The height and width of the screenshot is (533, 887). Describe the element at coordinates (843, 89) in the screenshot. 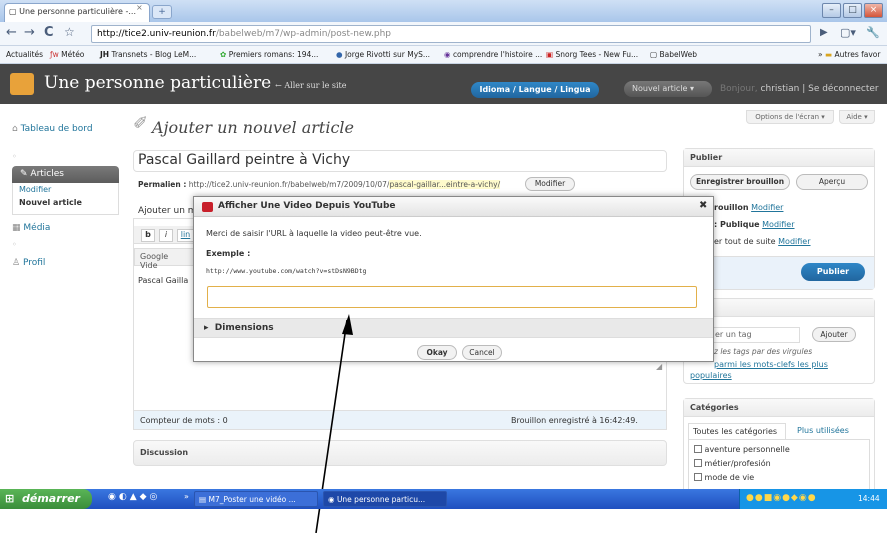

I see `logout-link: Se déconnecter` at that location.